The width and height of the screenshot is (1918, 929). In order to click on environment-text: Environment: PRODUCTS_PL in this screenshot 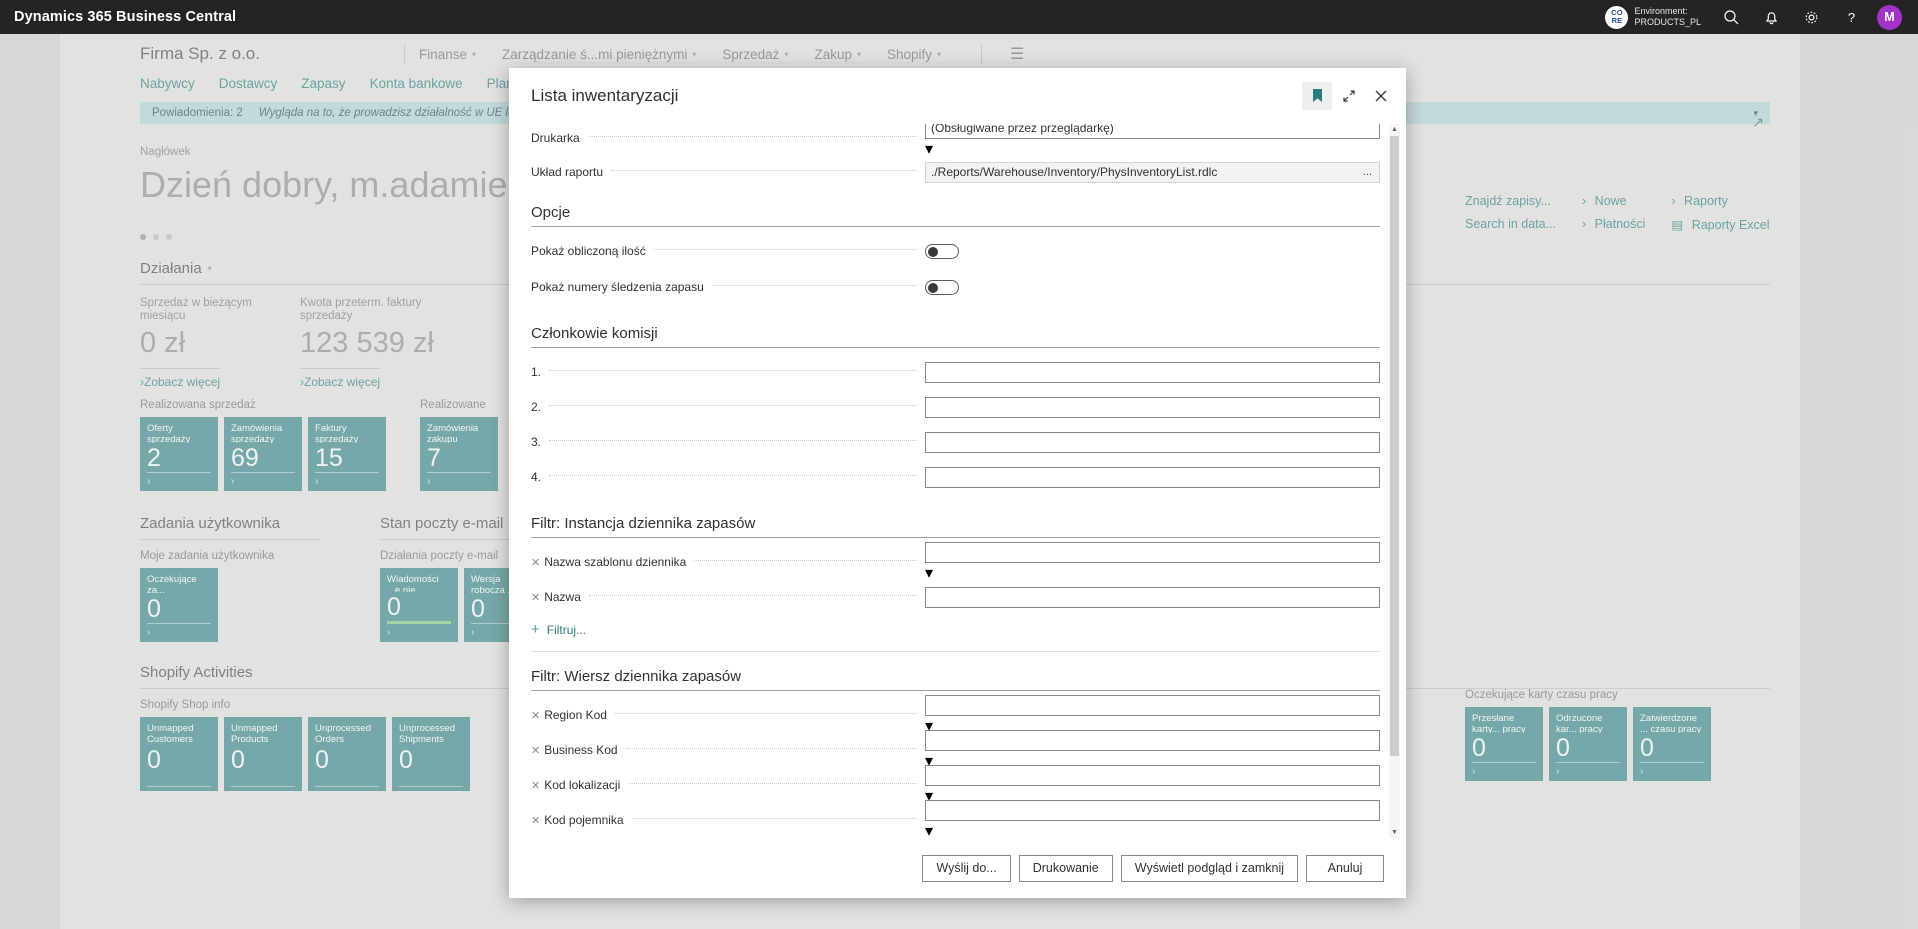, I will do `click(1667, 17)`.